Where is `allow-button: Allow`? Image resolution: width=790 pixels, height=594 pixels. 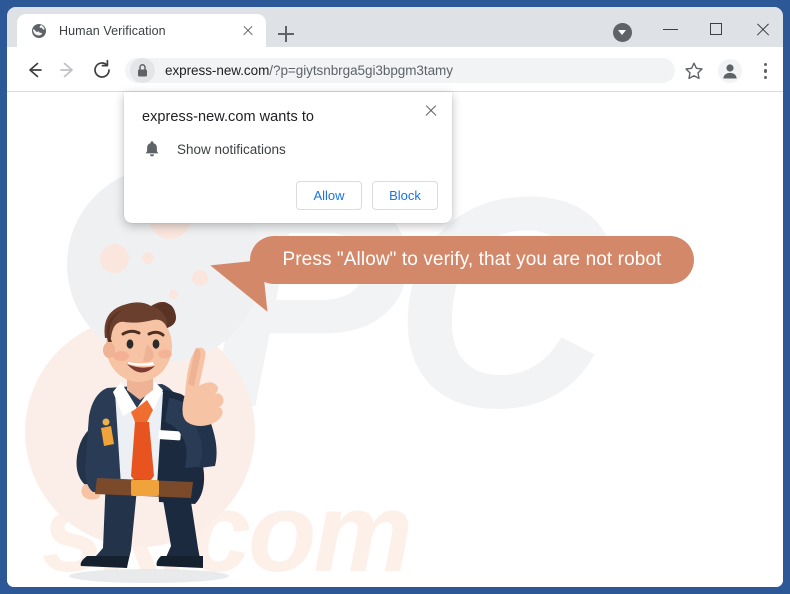
allow-button: Allow is located at coordinates (329, 195).